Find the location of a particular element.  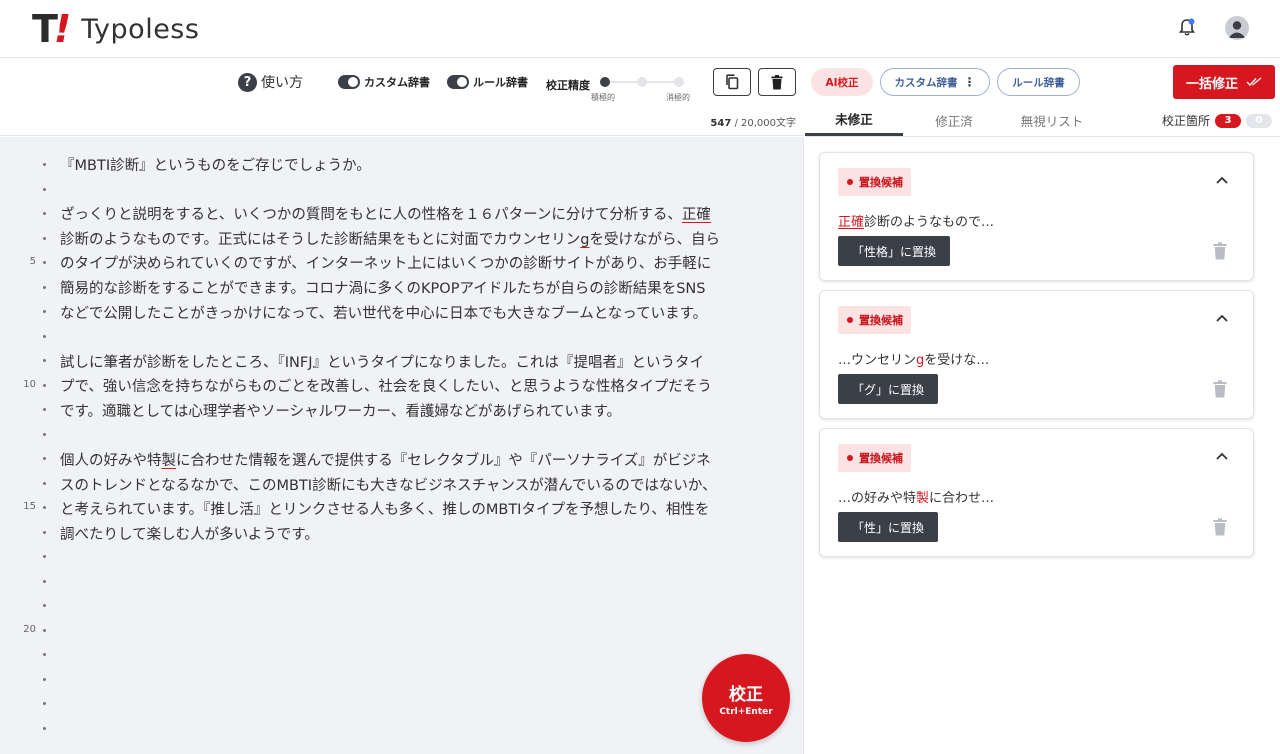

precision-label: 校正精度 is located at coordinates (568, 85).